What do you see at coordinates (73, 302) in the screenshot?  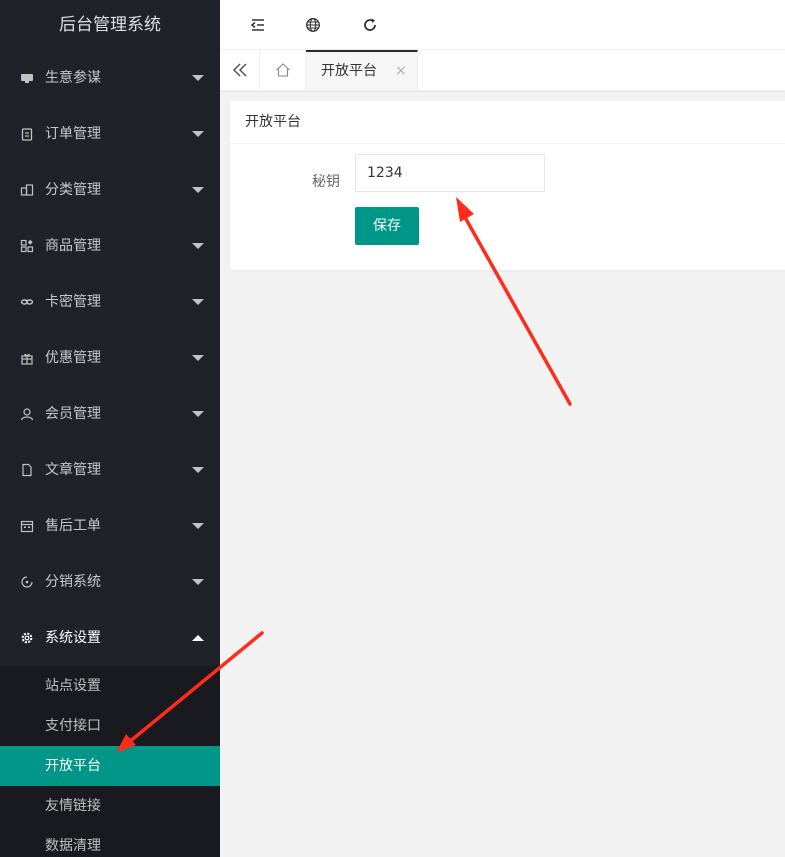 I see `sidebar-item-label: 卡密管理` at bounding box center [73, 302].